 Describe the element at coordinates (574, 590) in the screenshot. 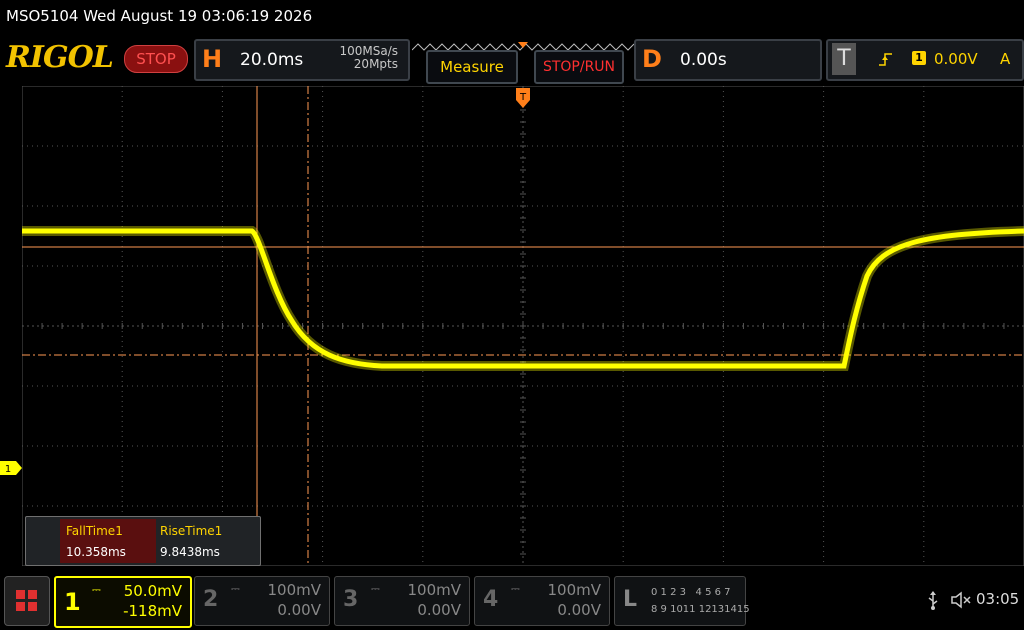

I see `channel4-scale: 100mV` at that location.